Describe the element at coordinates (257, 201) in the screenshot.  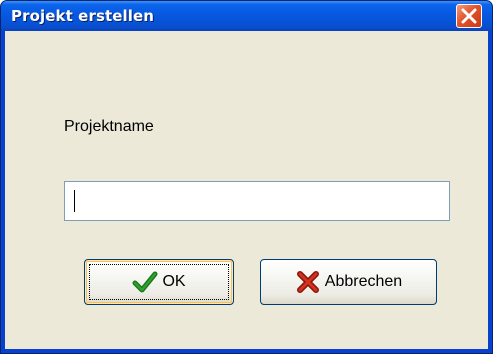
I see `project-name-input` at that location.